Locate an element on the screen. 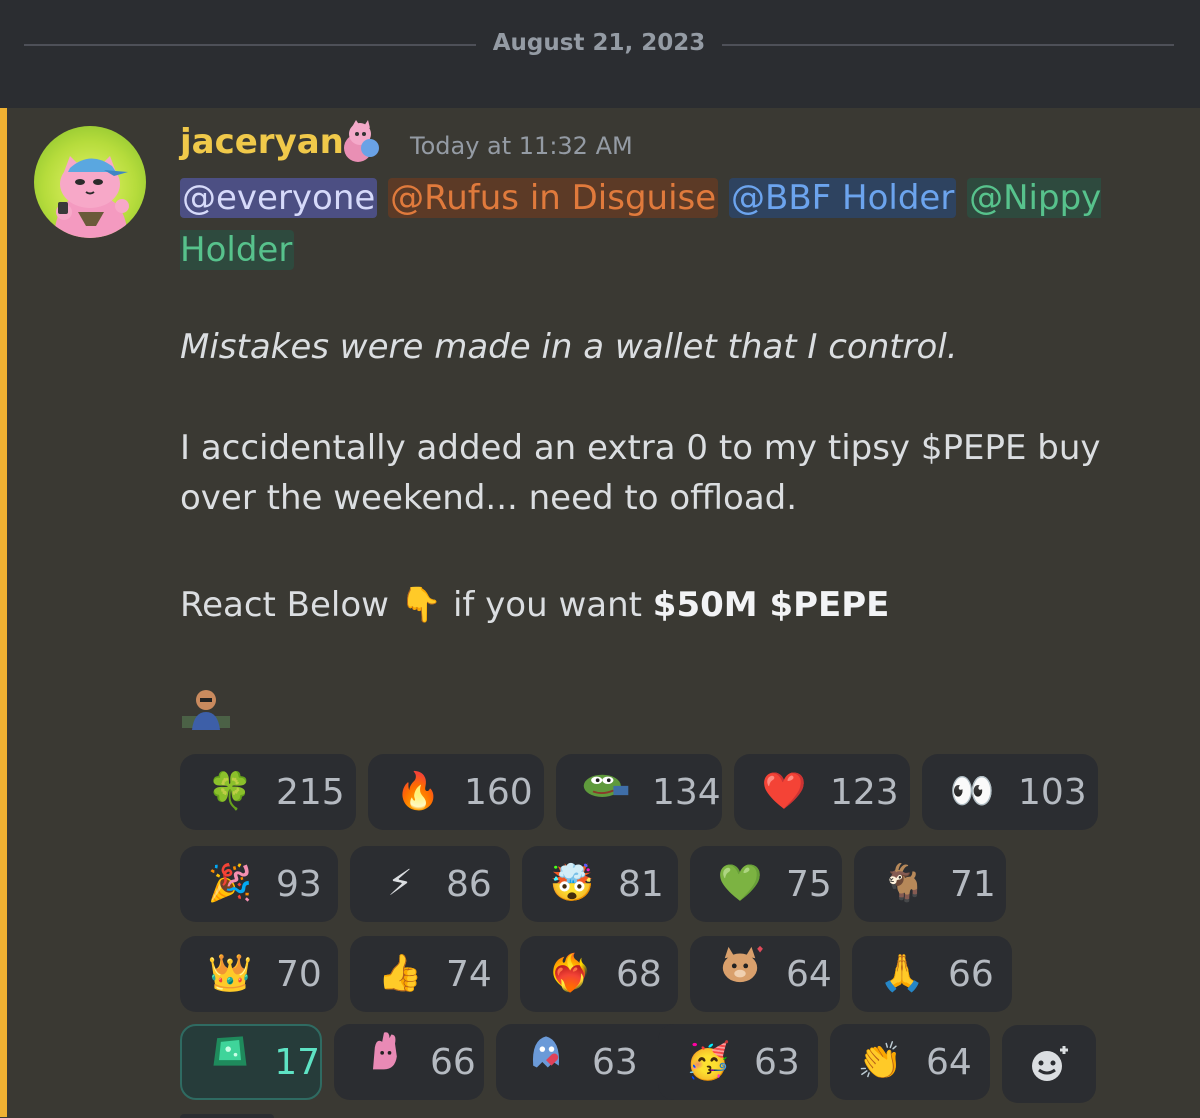 The width and height of the screenshot is (1200, 1118). reaction-count: 70 is located at coordinates (299, 974).